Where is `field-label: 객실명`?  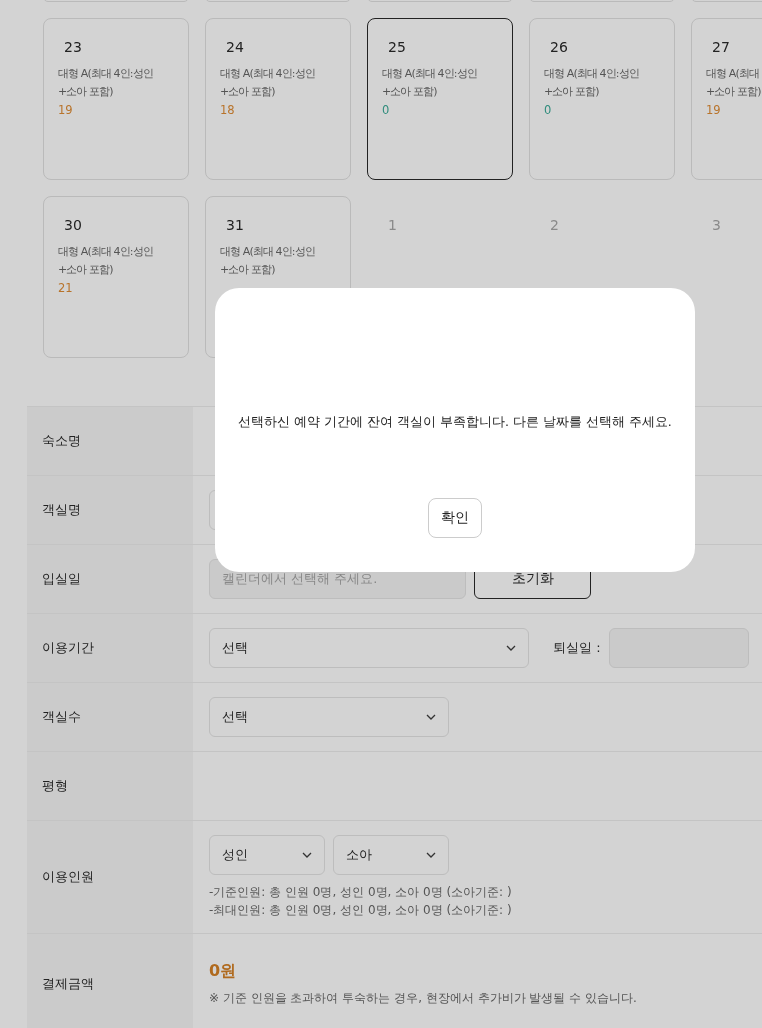
field-label: 객실명 is located at coordinates (61, 510).